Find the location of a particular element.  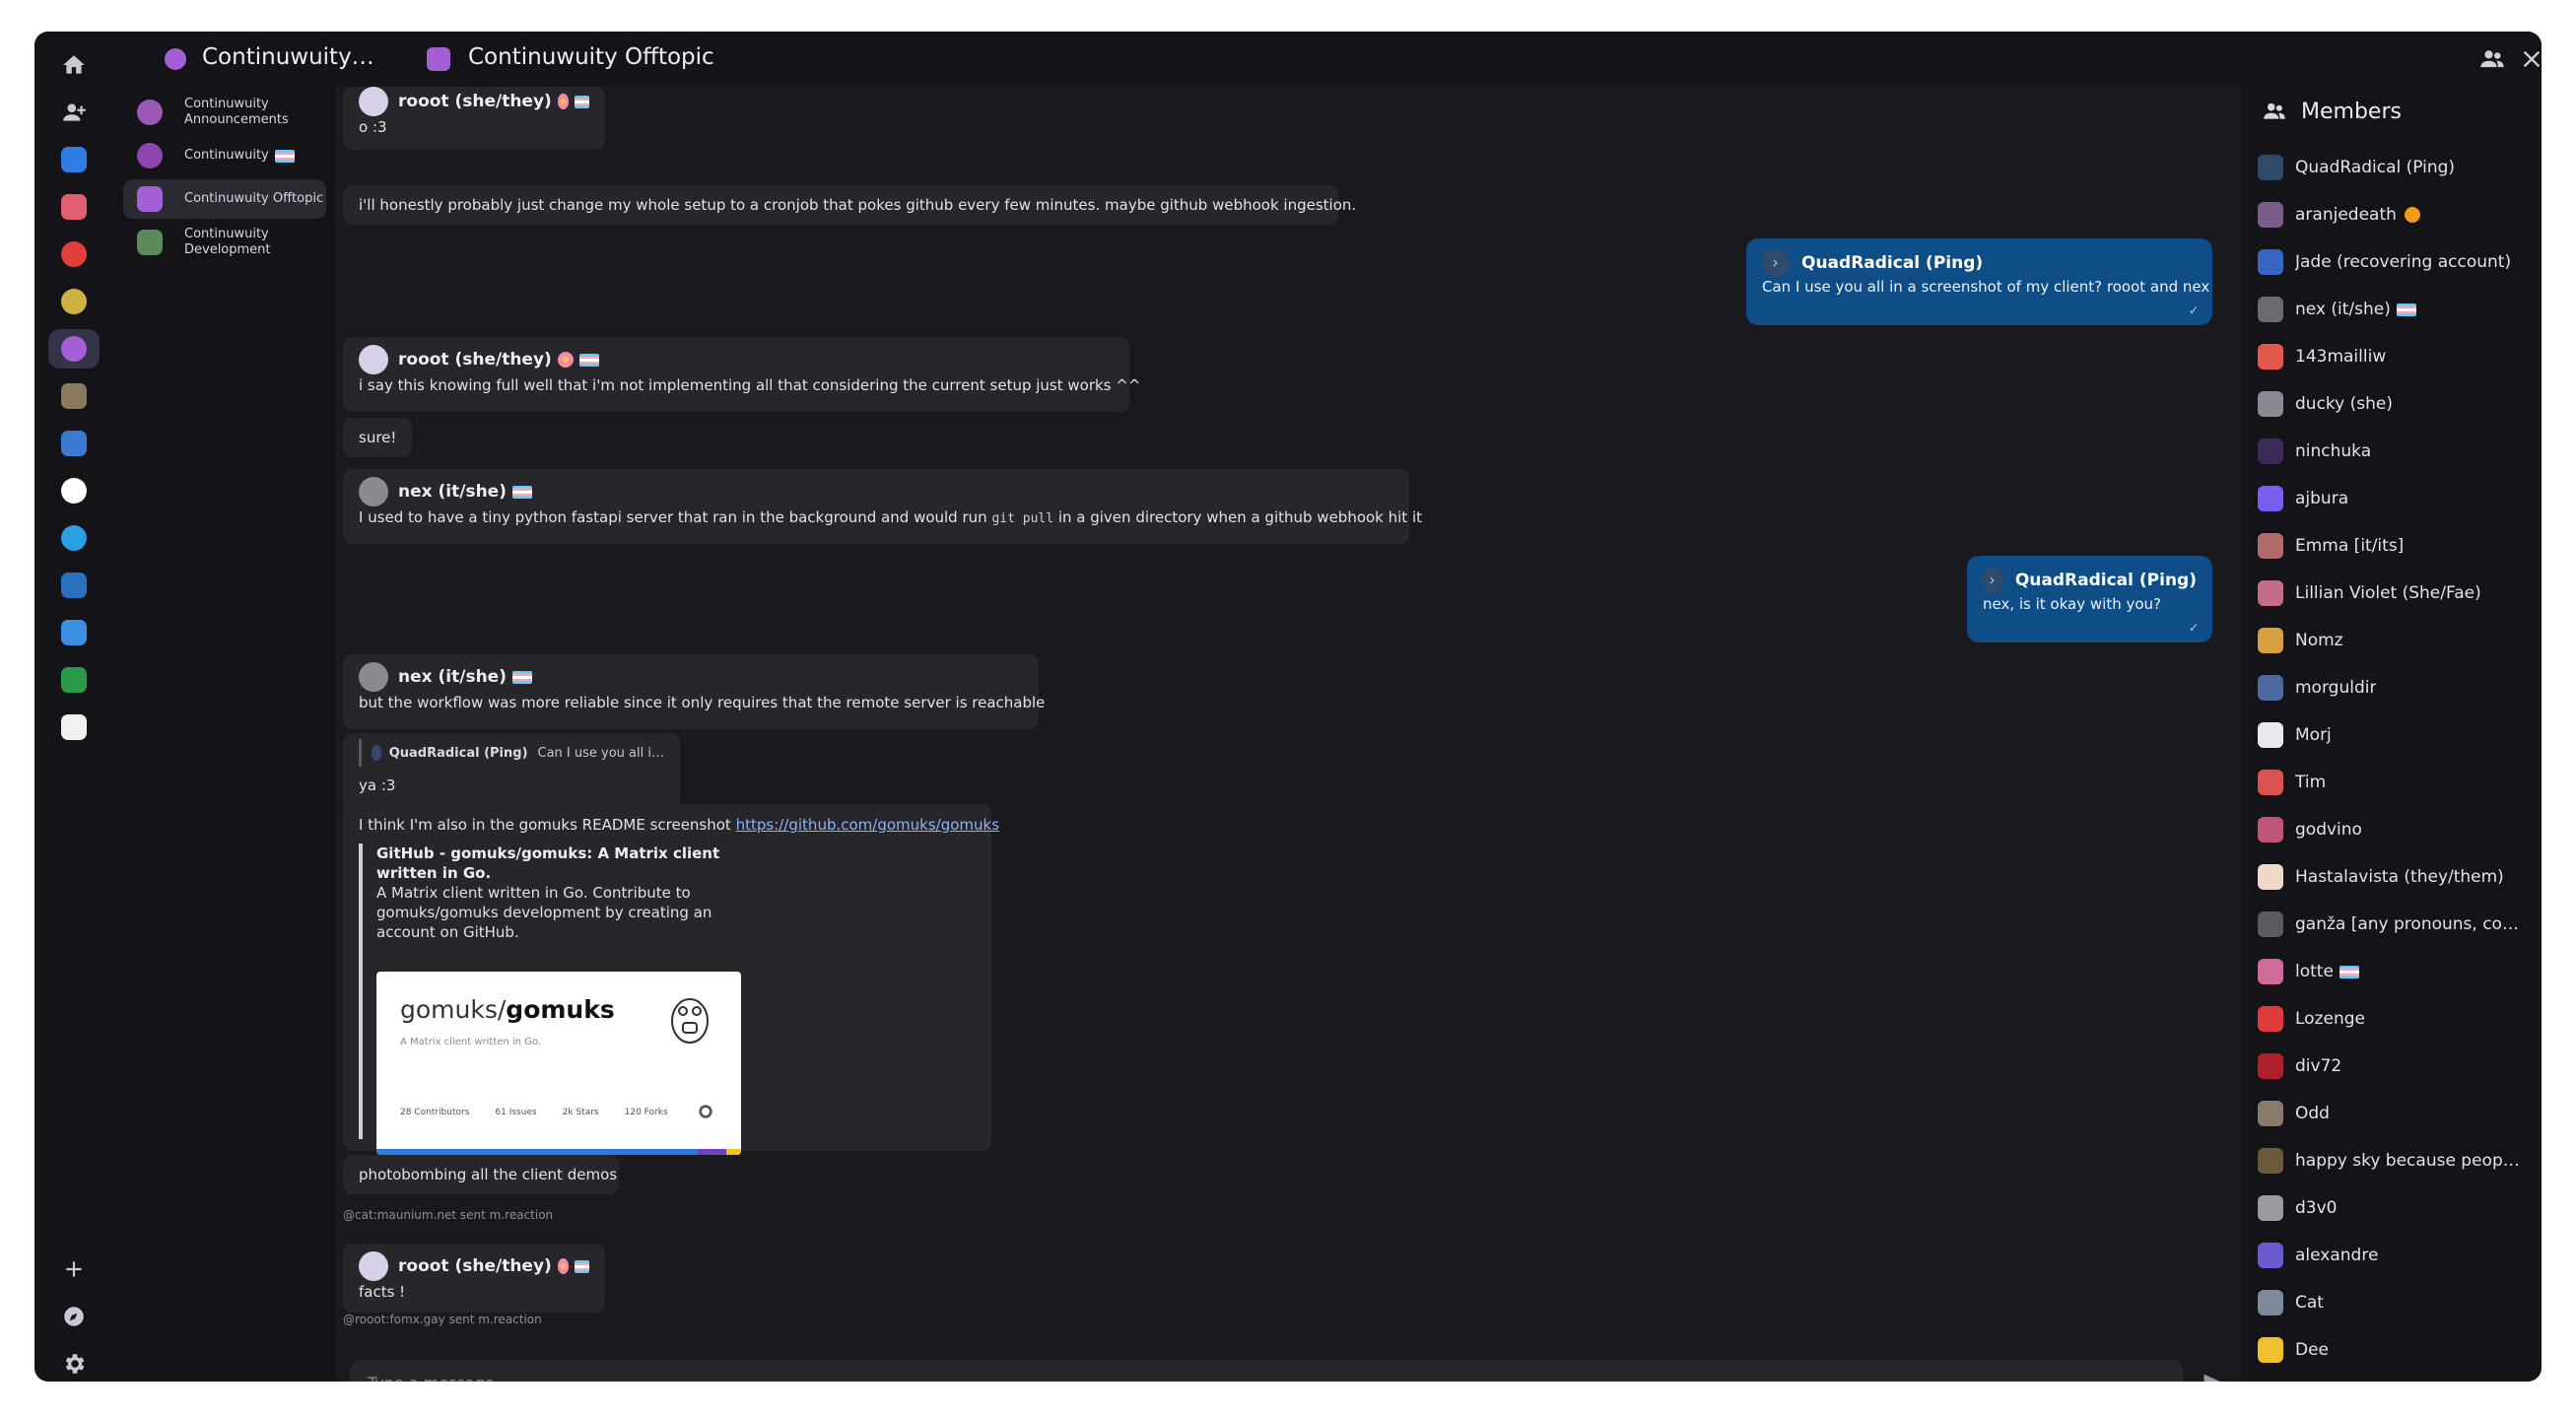

member-item: morguldir is located at coordinates (2396, 688).